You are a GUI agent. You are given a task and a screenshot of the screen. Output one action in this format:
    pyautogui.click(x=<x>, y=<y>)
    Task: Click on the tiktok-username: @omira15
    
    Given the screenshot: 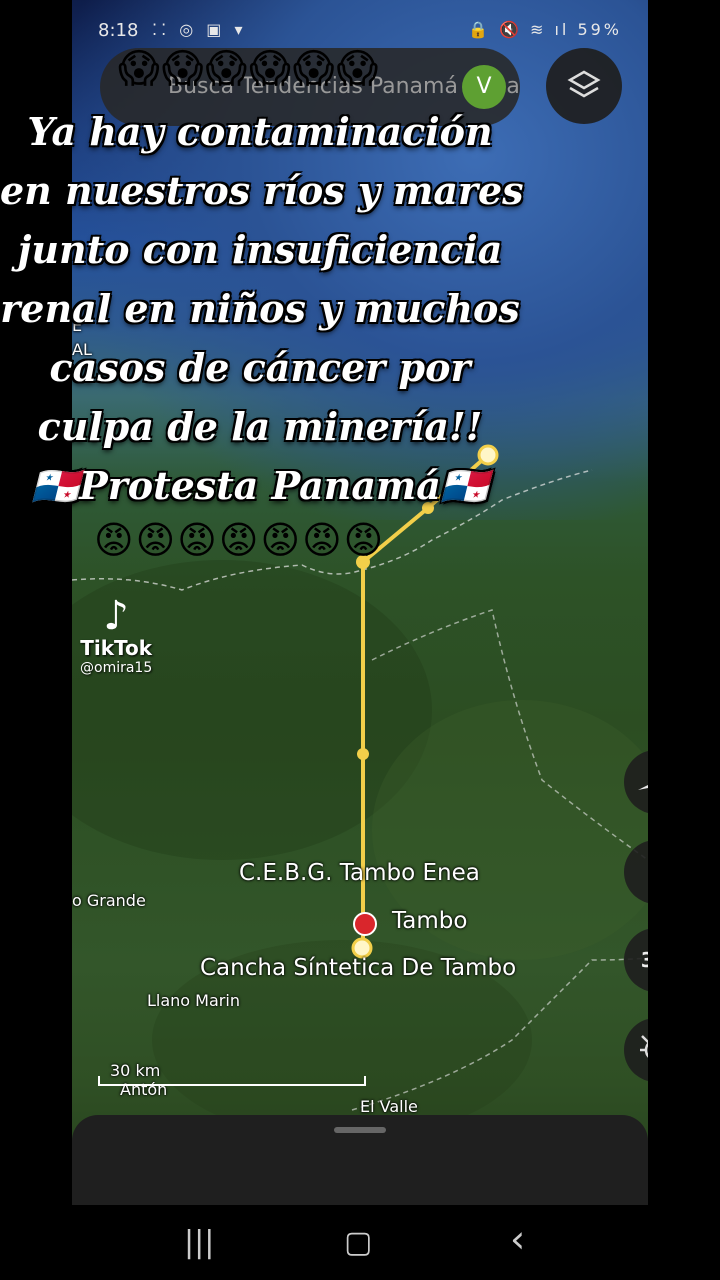 What is the action you would take?
    pyautogui.click(x=116, y=668)
    